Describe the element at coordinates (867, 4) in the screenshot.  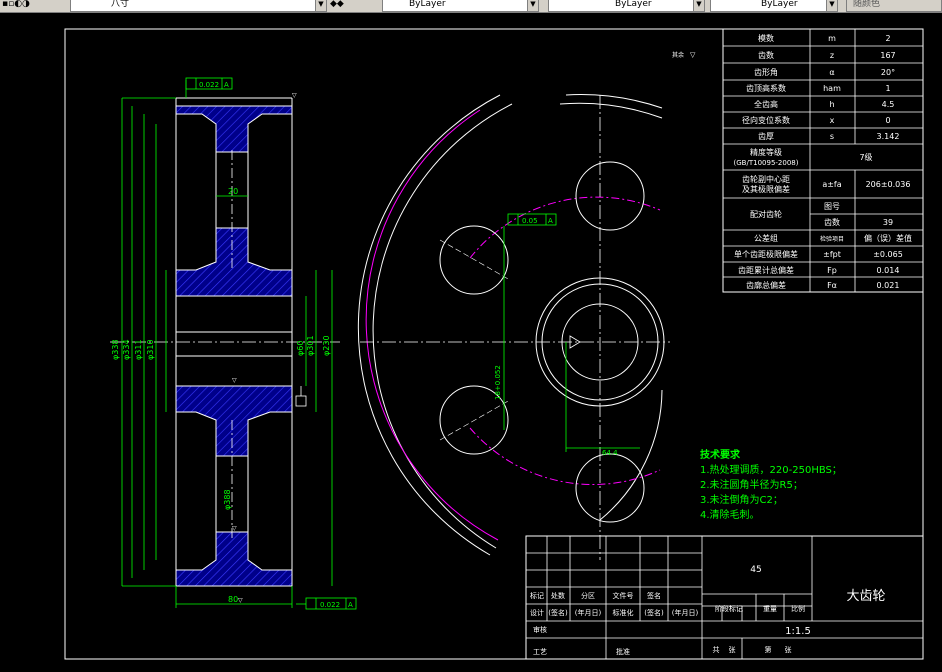
I see `plotstyle-dropdown-value: 随颜色` at that location.